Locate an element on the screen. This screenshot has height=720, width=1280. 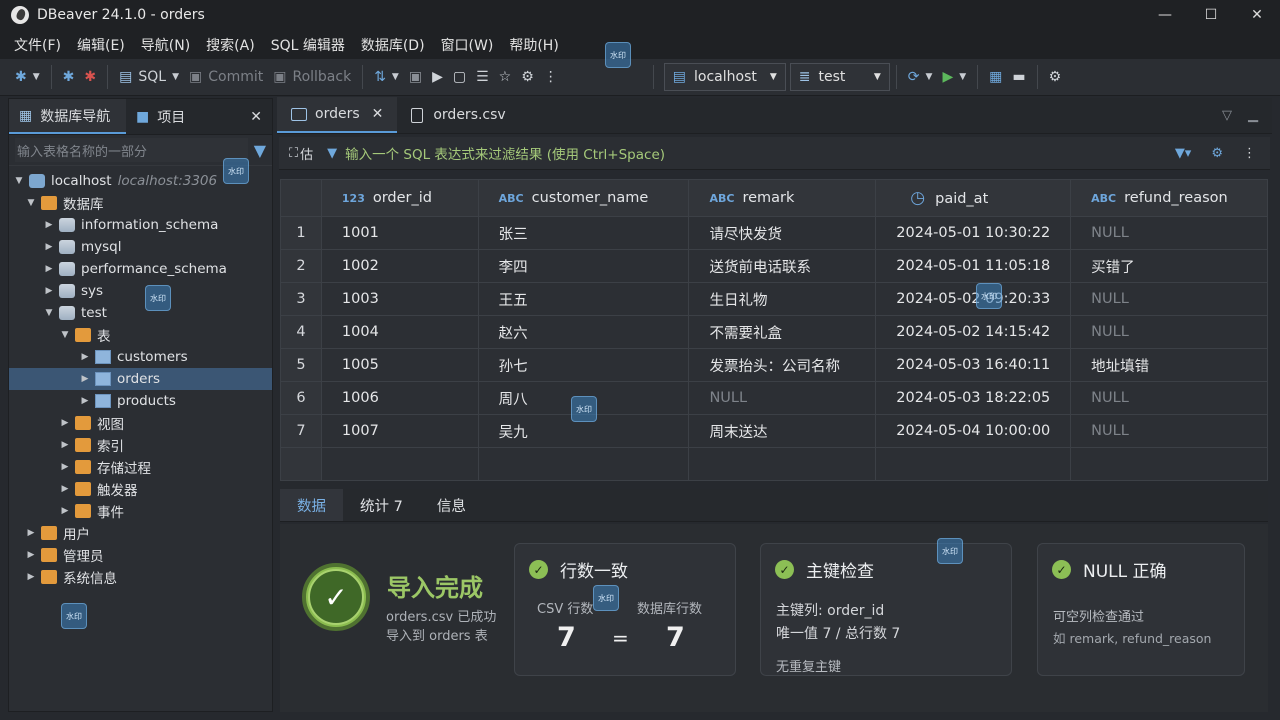
sql-editor-button: ▤ SQL ▼ is located at coordinates (149, 77).